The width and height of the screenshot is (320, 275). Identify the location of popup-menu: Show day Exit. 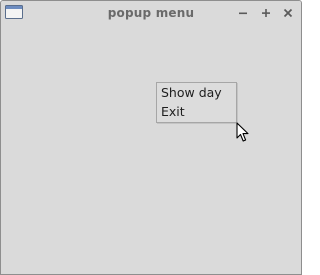
(196, 102).